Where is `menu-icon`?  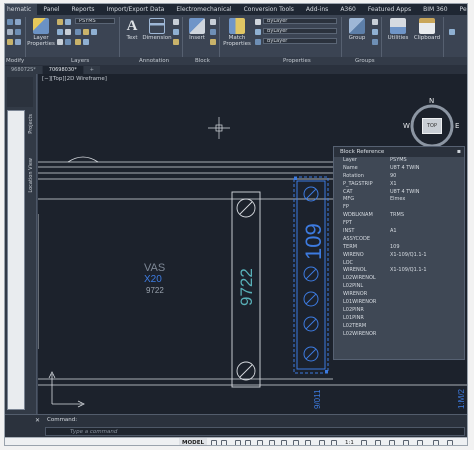
menu-icon is located at coordinates (450, 442).